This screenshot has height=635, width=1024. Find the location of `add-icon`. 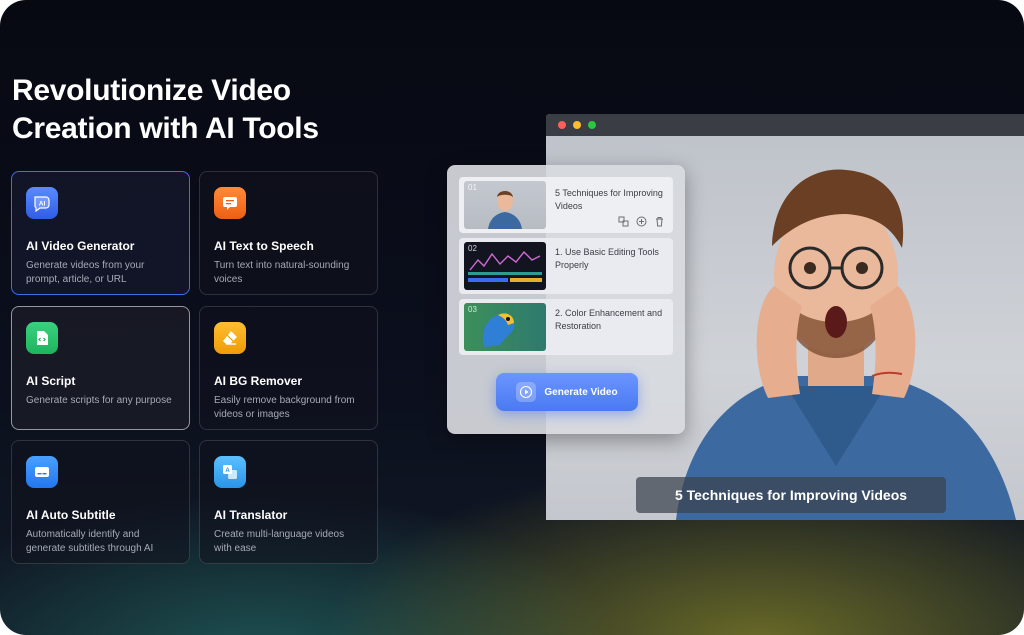

add-icon is located at coordinates (641, 221).